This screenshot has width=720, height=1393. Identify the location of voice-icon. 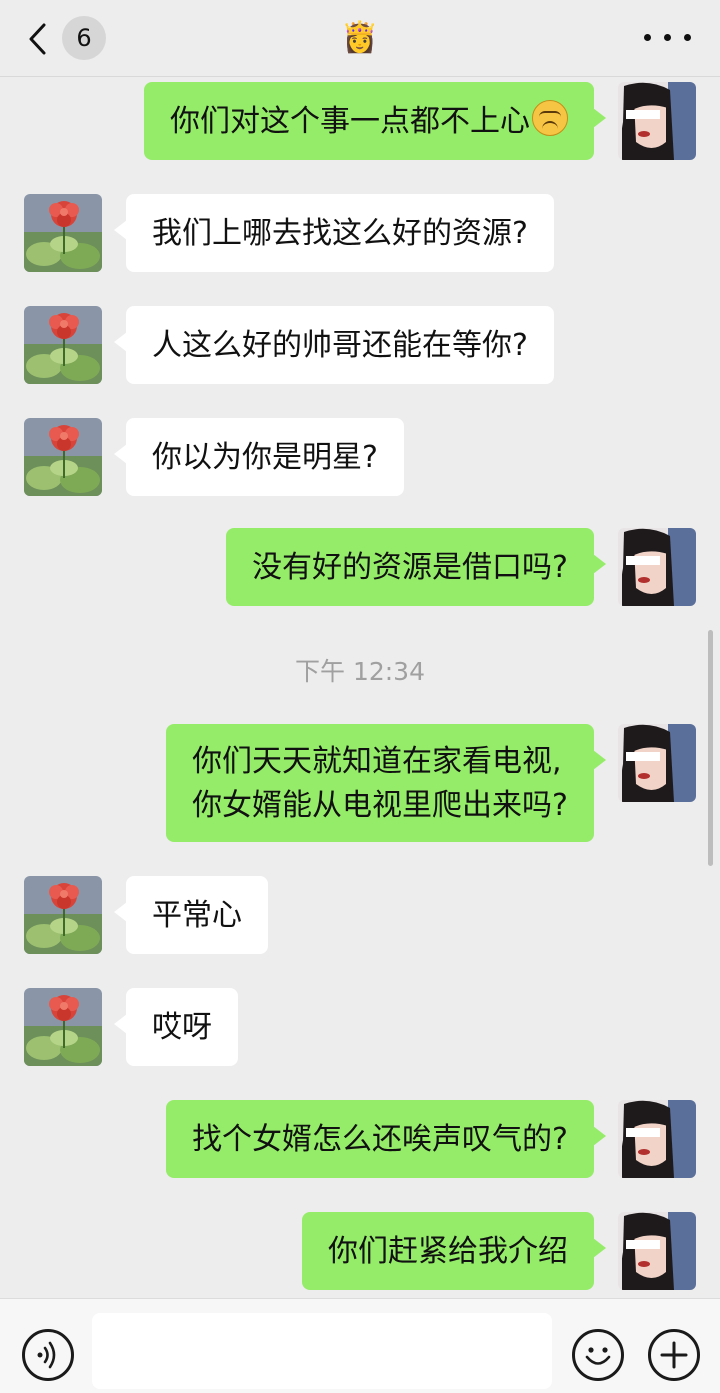
(46, 1355).